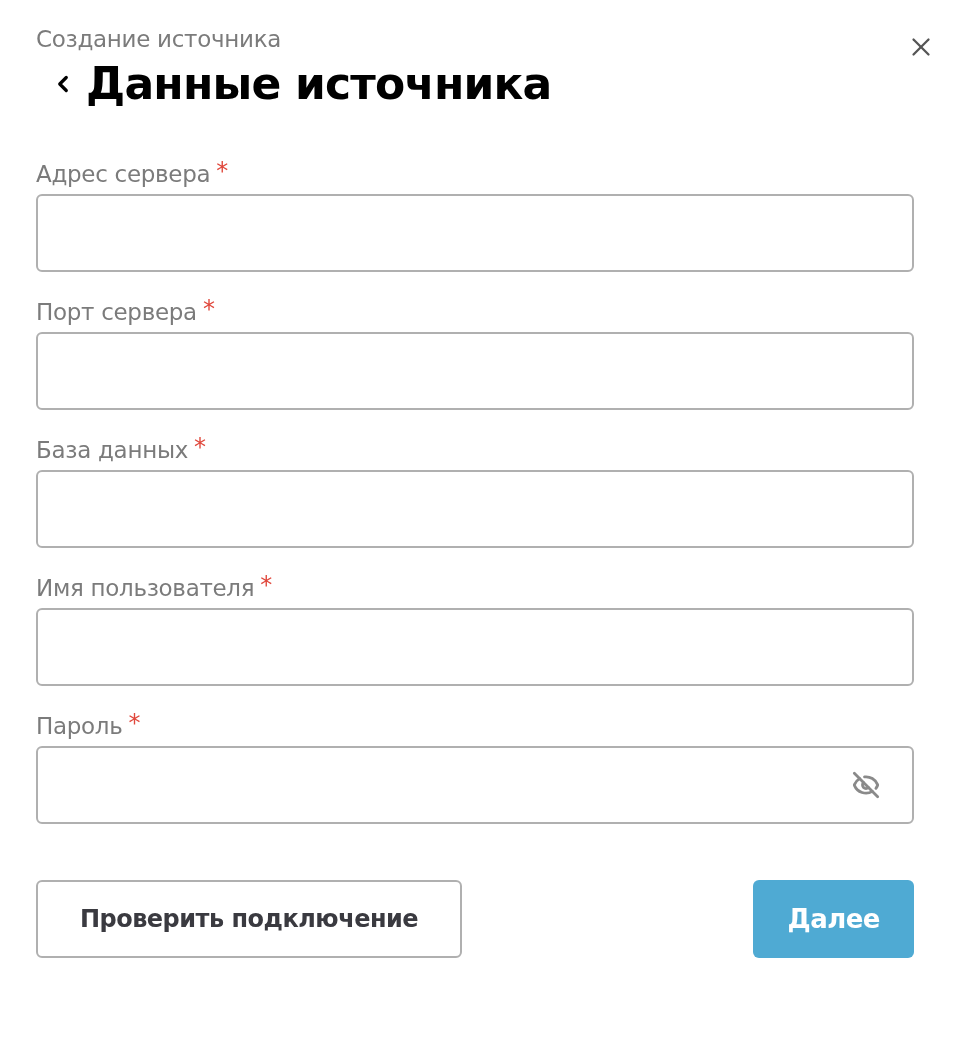  I want to click on page-title: Данные источника, so click(319, 84).